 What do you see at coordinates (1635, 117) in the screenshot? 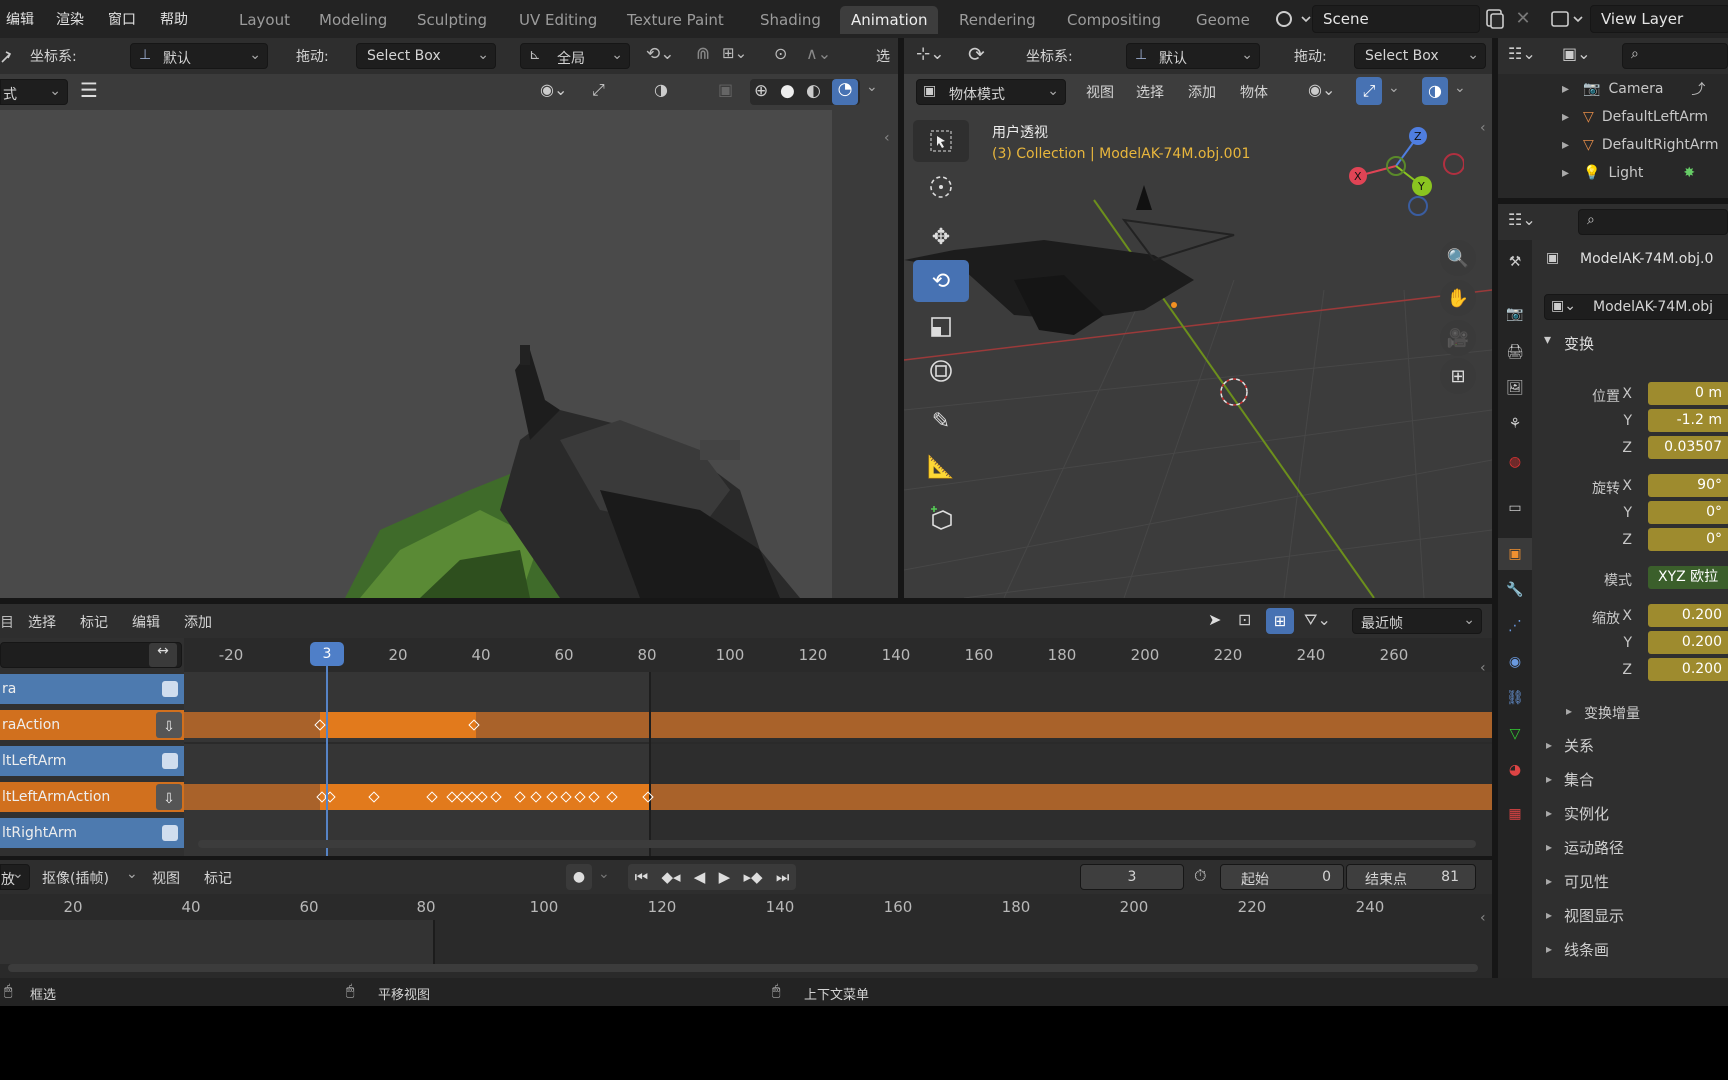
I see `outliner-item-defaultleftarm: ▸ ▽ DefaultLeftArm` at bounding box center [1635, 117].